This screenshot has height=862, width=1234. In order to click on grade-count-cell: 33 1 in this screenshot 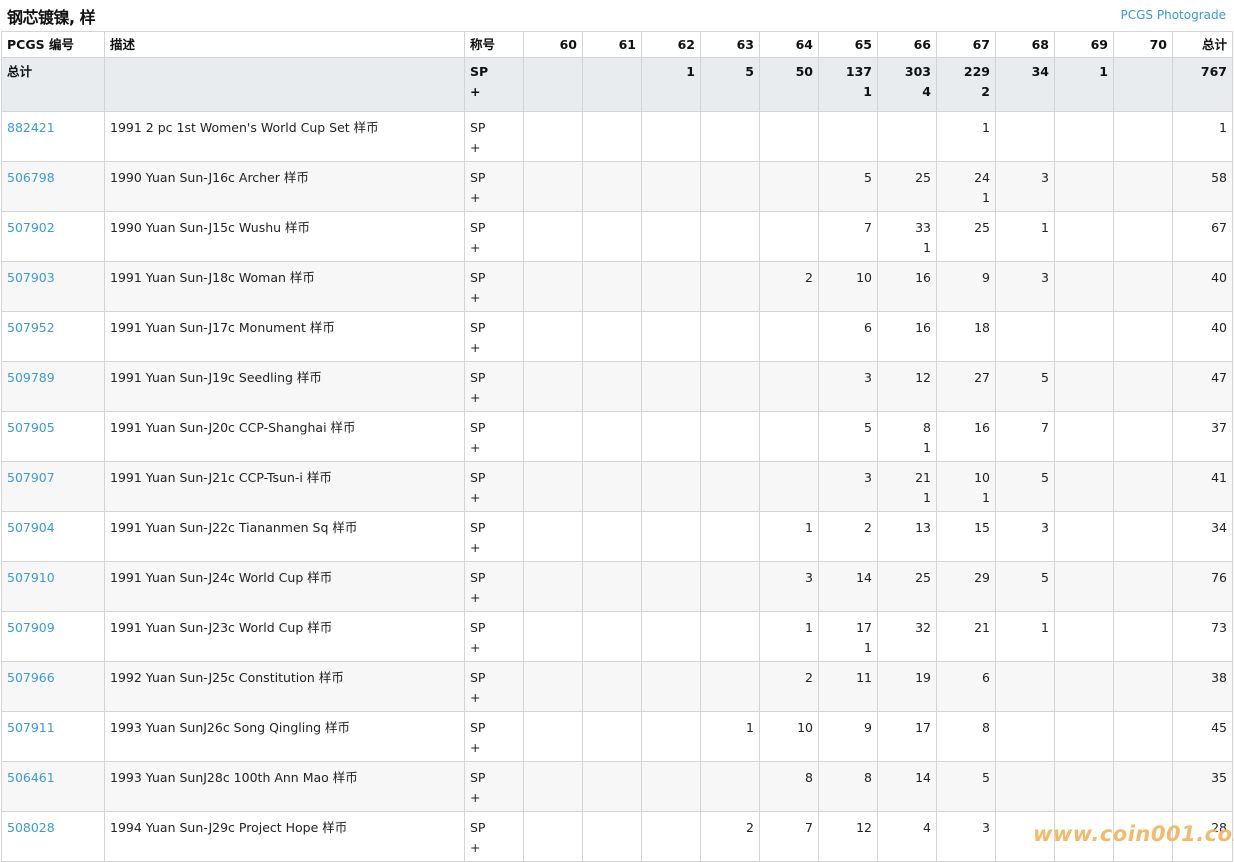, I will do `click(907, 236)`.